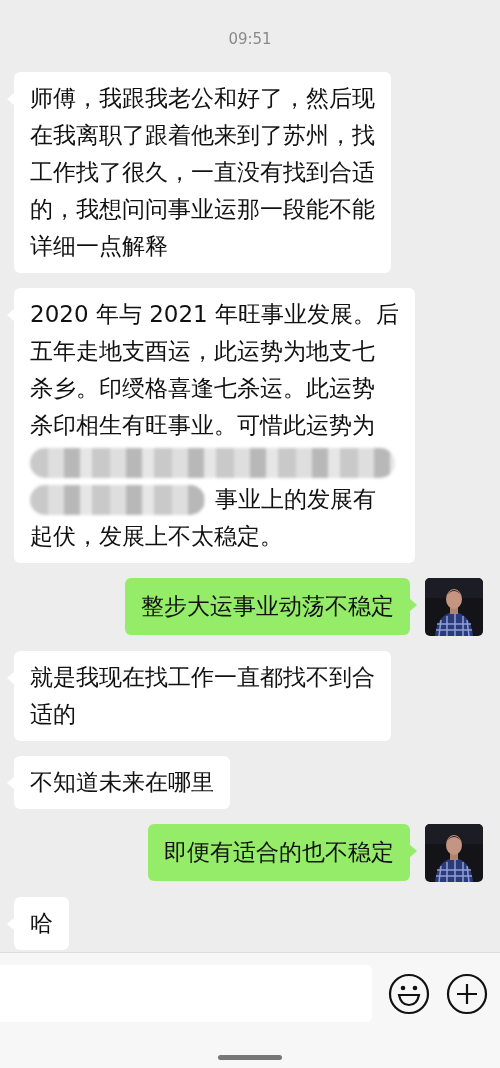 The height and width of the screenshot is (1068, 500). I want to click on message-text: 详细一点解释, so click(99, 246).